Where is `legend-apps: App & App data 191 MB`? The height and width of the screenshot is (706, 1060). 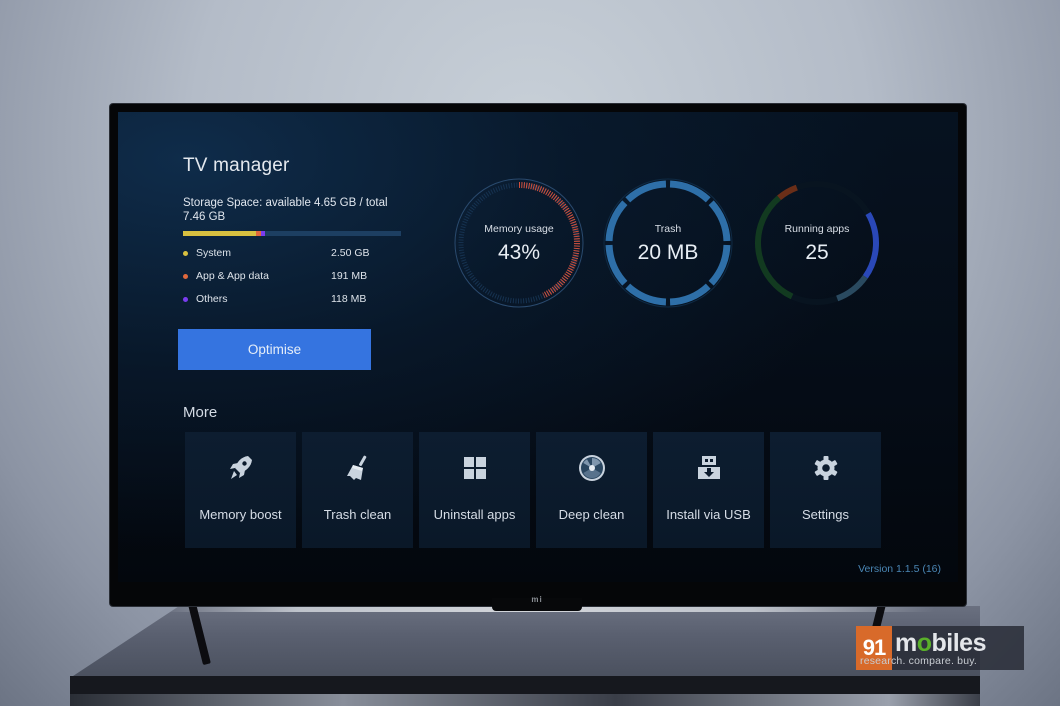 legend-apps: App & App data 191 MB is located at coordinates (283, 276).